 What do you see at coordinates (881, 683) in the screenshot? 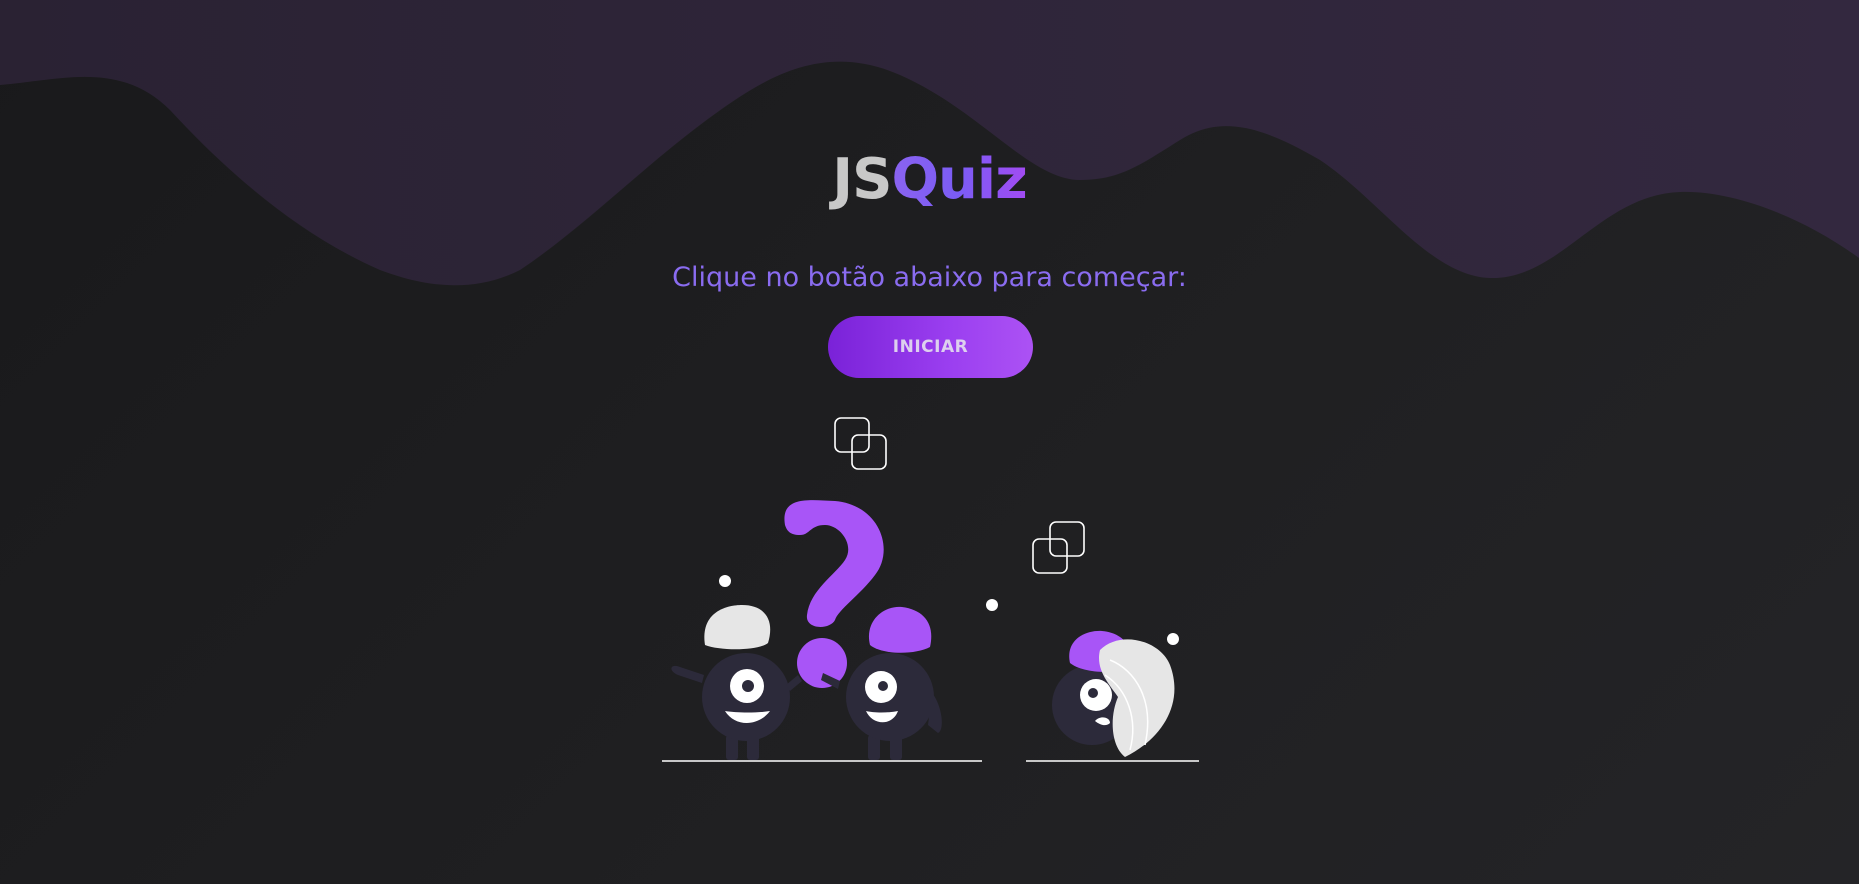
I see `character-middle` at bounding box center [881, 683].